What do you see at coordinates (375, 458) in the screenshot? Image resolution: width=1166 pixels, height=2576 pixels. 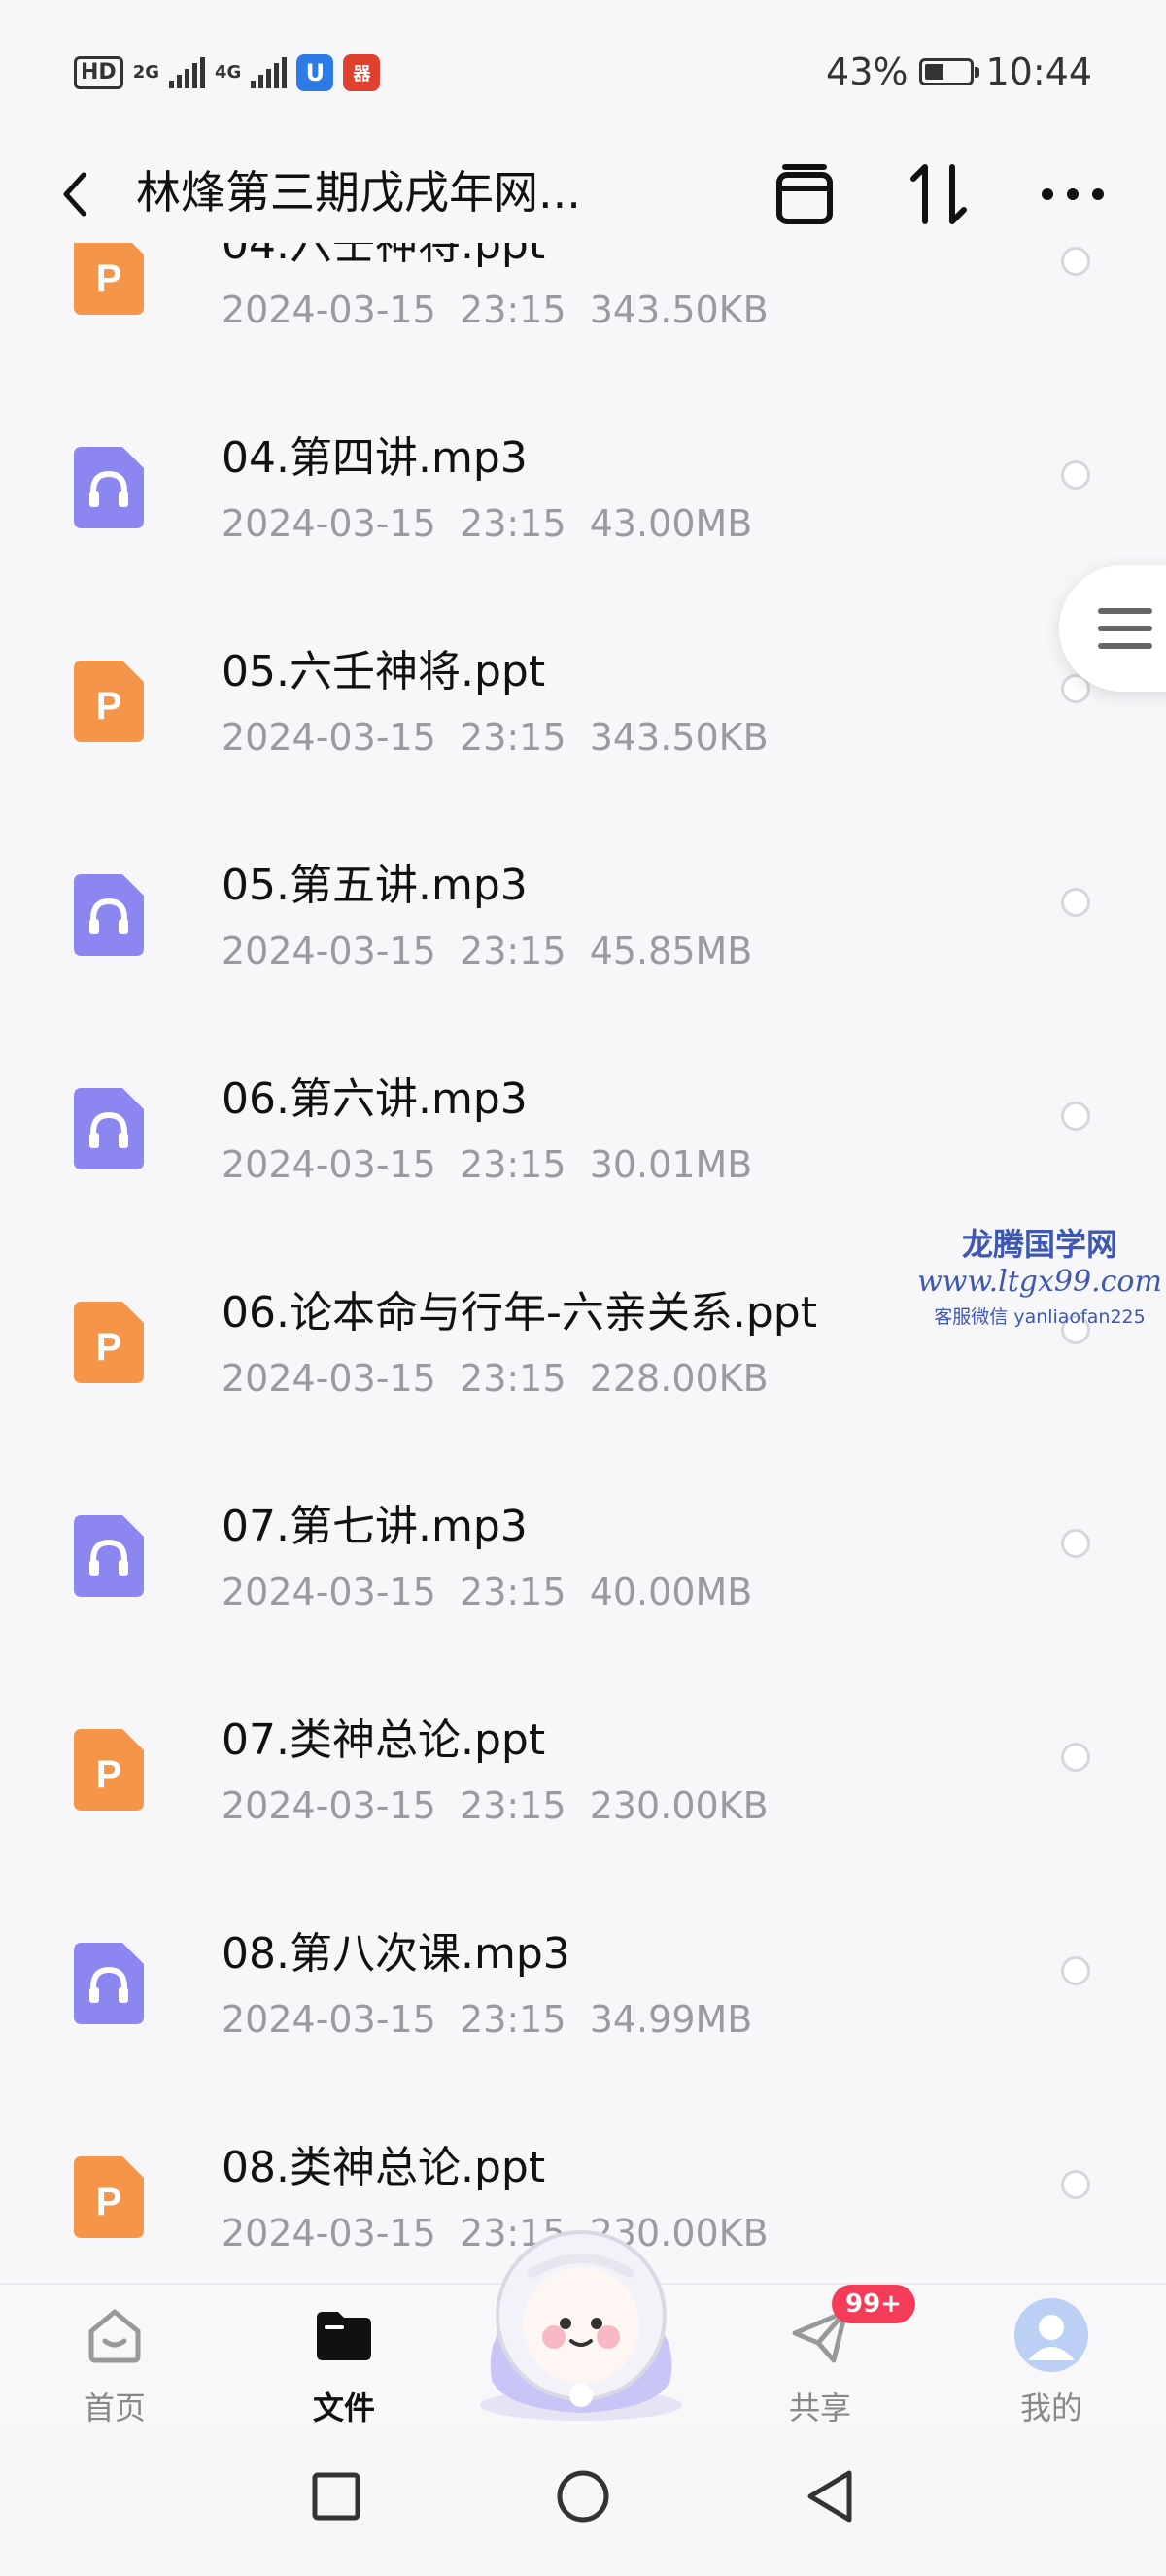 I see `file-name: 04.第四讲.mp3` at bounding box center [375, 458].